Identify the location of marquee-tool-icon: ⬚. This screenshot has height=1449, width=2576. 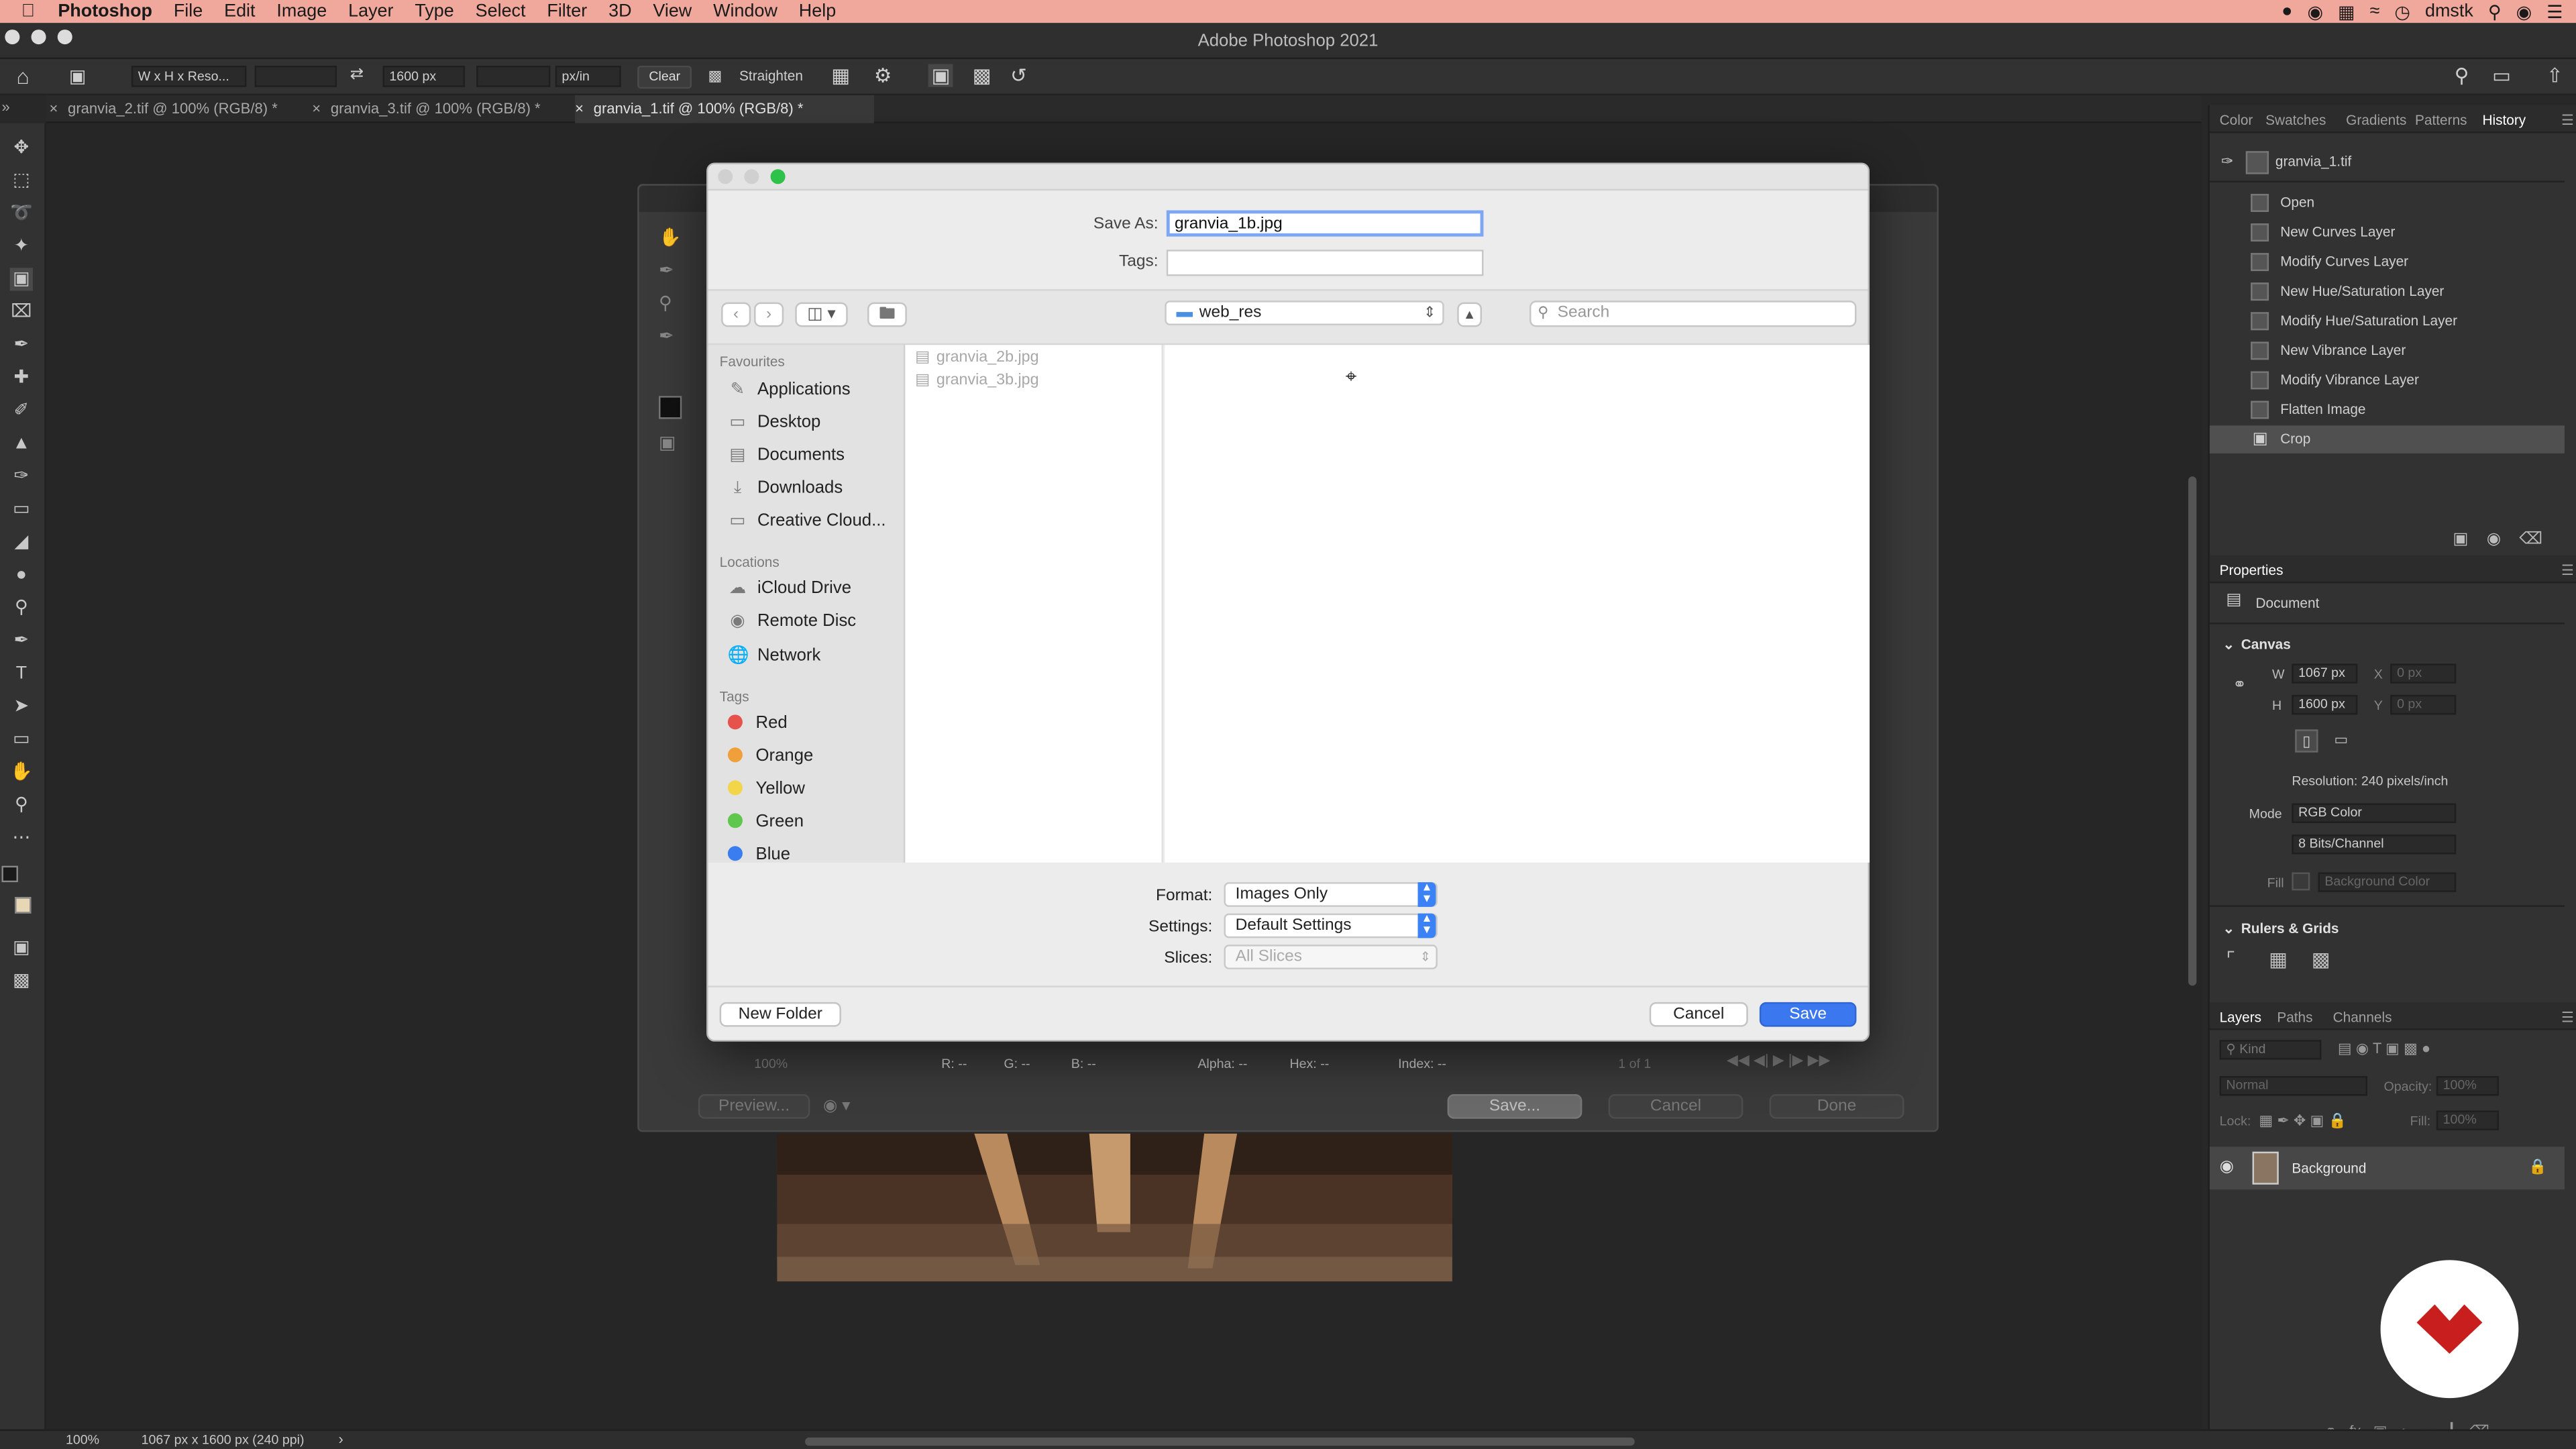
(21, 180).